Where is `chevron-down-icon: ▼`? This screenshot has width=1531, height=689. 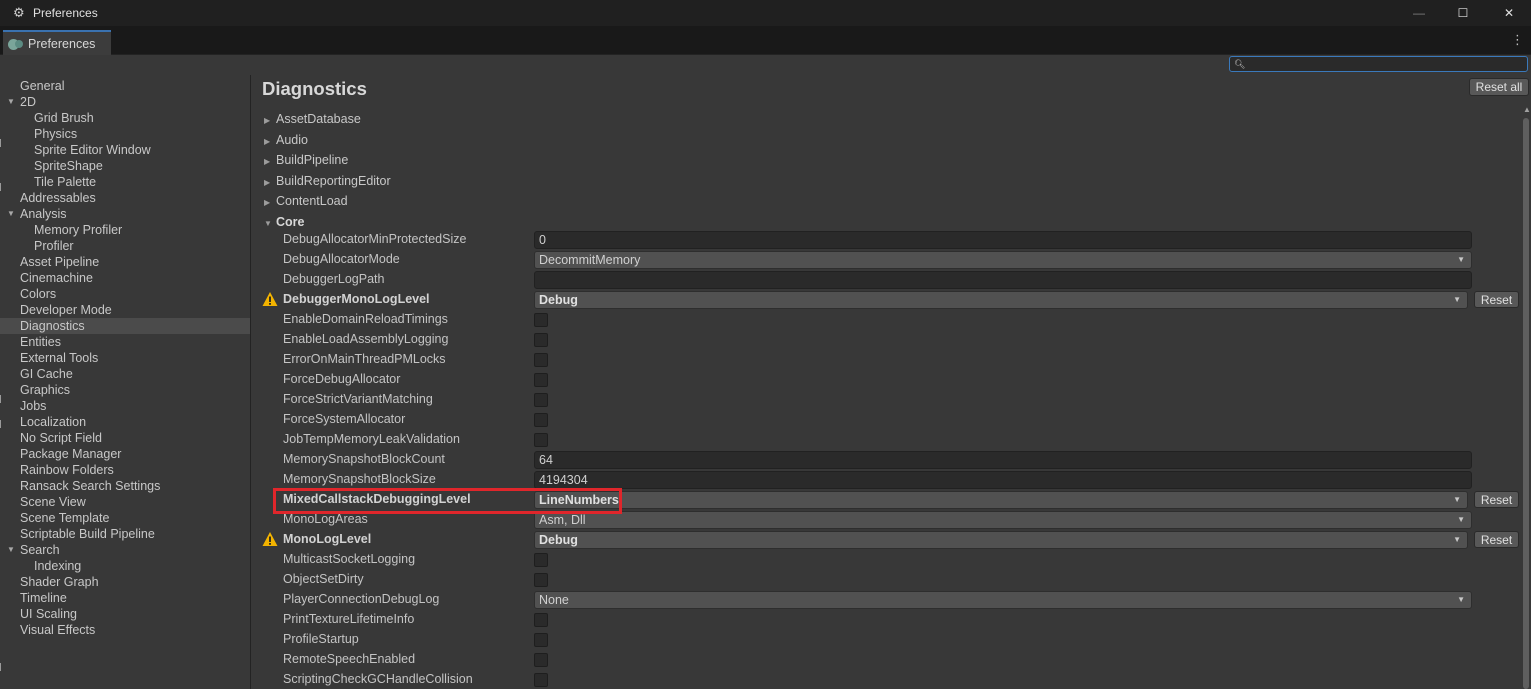 chevron-down-icon: ▼ is located at coordinates (1457, 499).